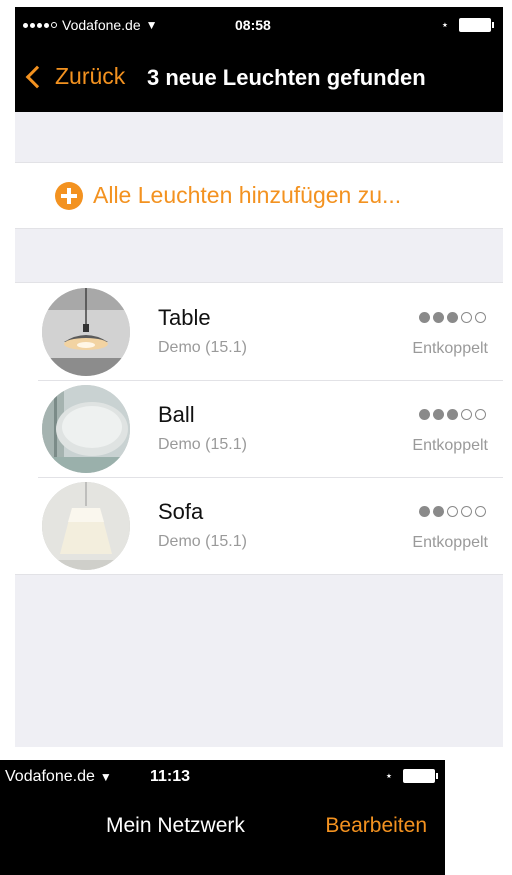 This screenshot has width=512, height=875. I want to click on light-row-table: Table Demo (15.1) Entkoppelt, so click(259, 331).